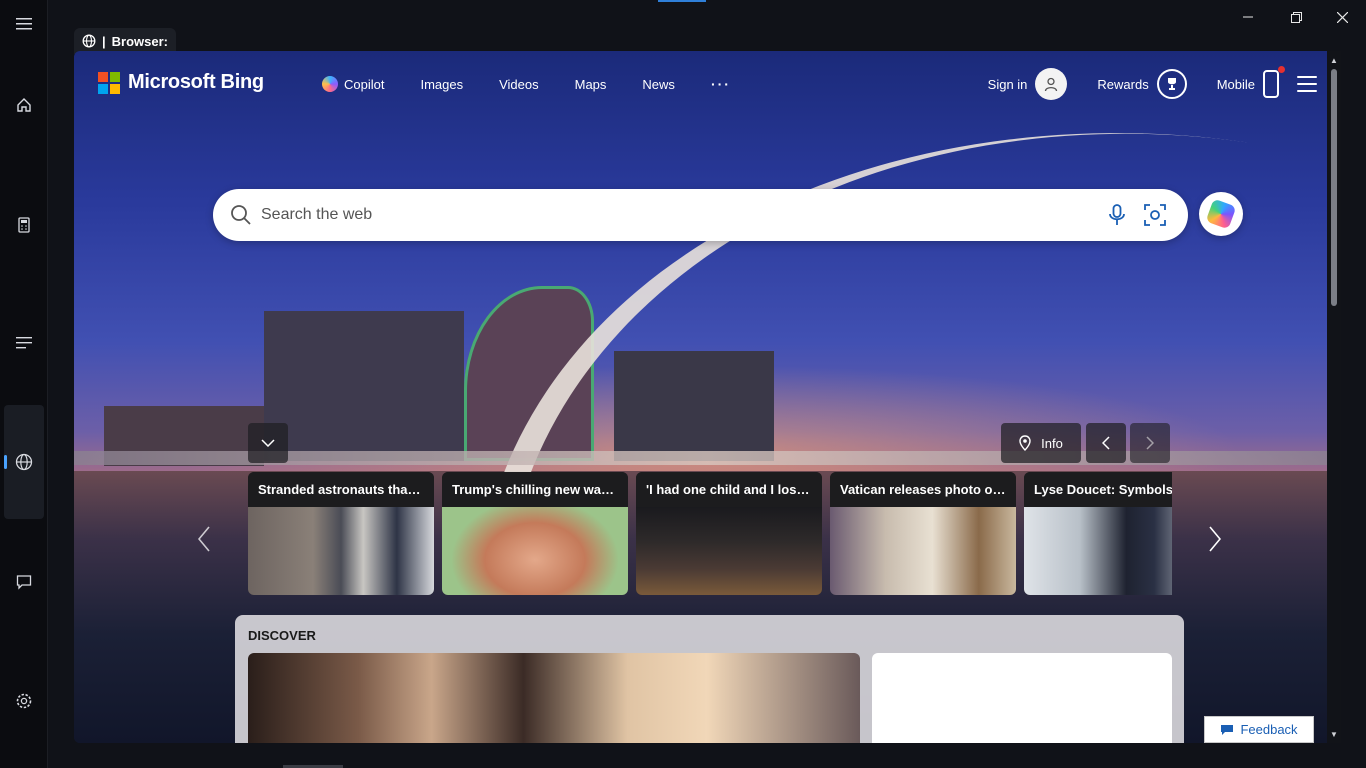 The height and width of the screenshot is (768, 1366). Describe the element at coordinates (24, 582) in the screenshot. I see `chat-icon` at that location.